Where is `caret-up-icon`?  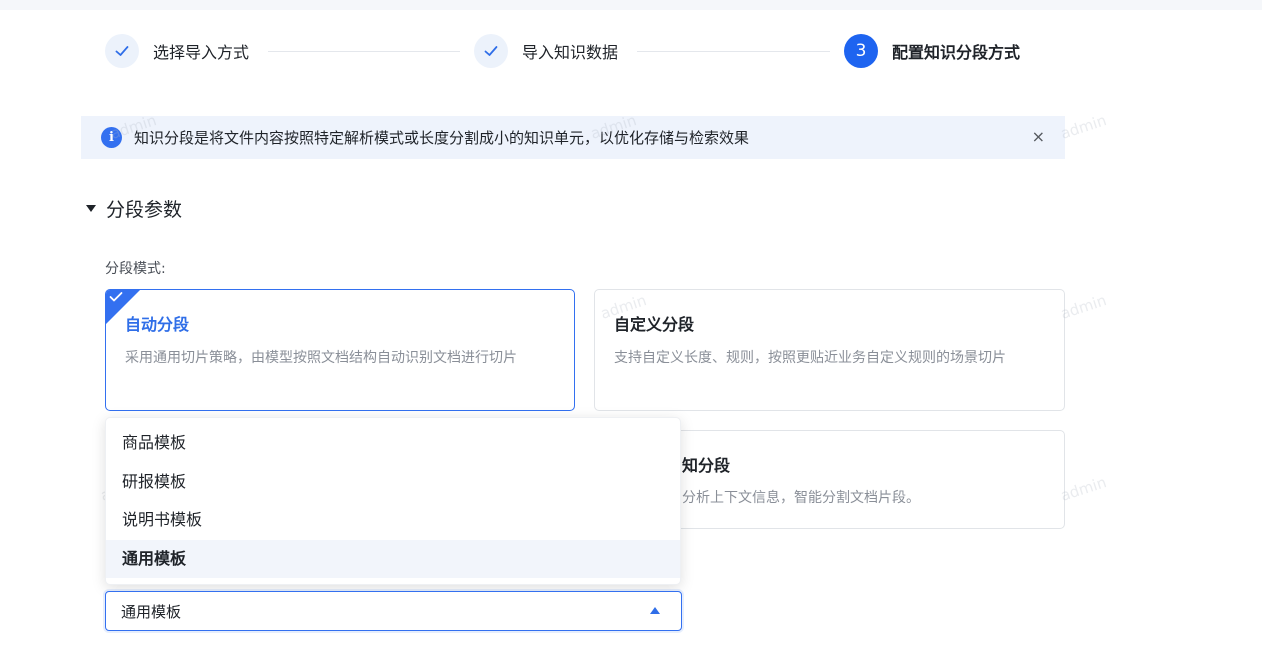 caret-up-icon is located at coordinates (655, 610).